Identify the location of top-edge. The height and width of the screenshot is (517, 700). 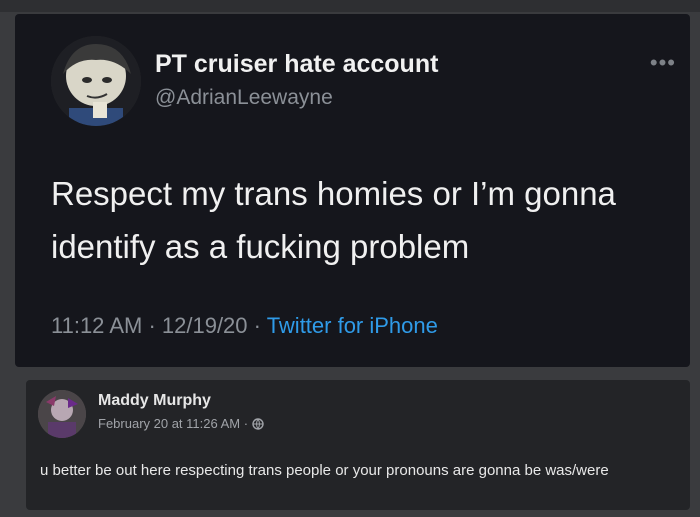
(350, 6).